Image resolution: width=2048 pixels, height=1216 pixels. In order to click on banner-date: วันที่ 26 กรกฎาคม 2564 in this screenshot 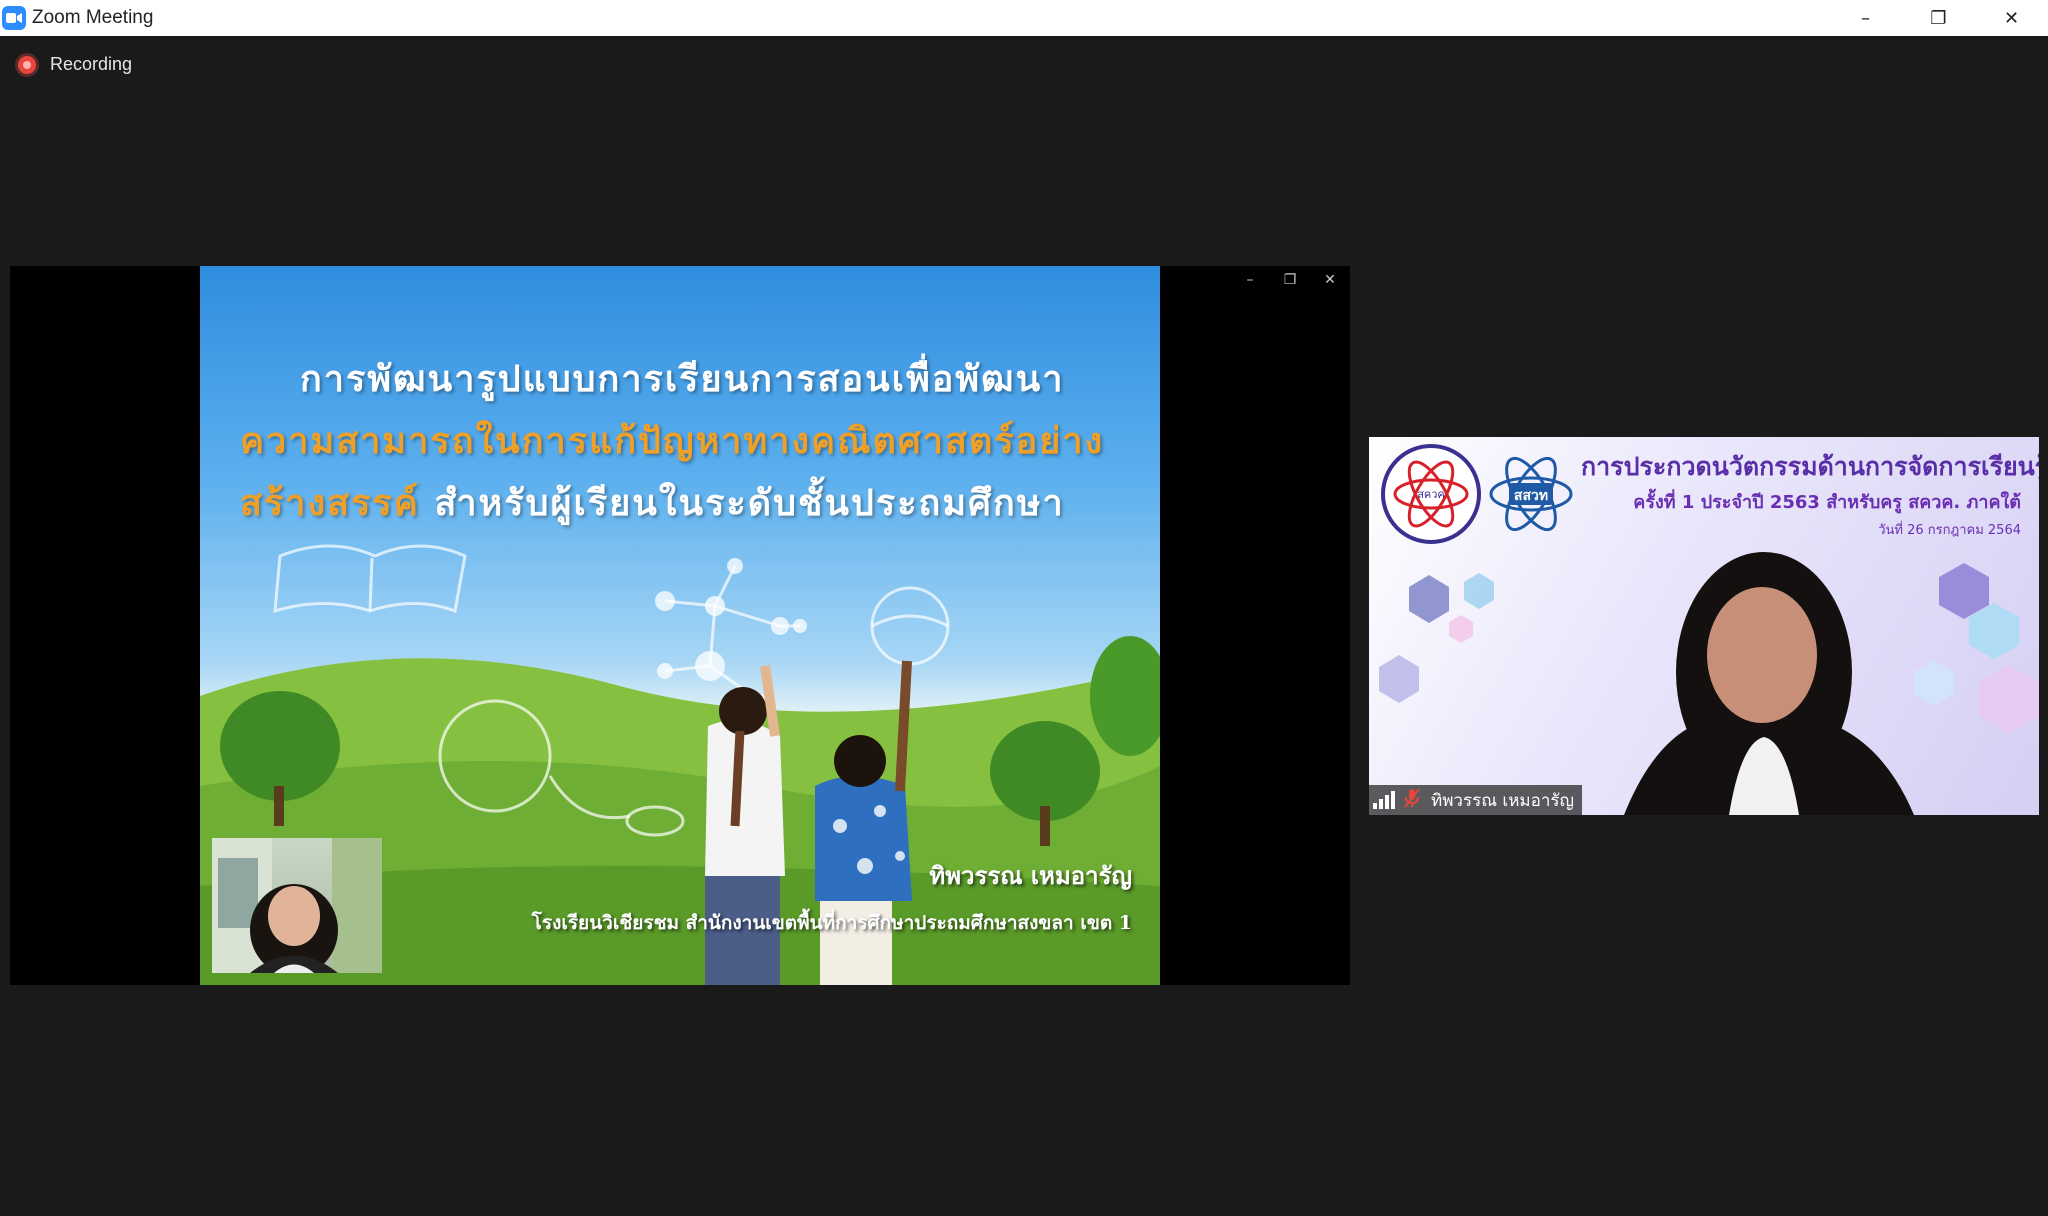, I will do `click(1949, 530)`.